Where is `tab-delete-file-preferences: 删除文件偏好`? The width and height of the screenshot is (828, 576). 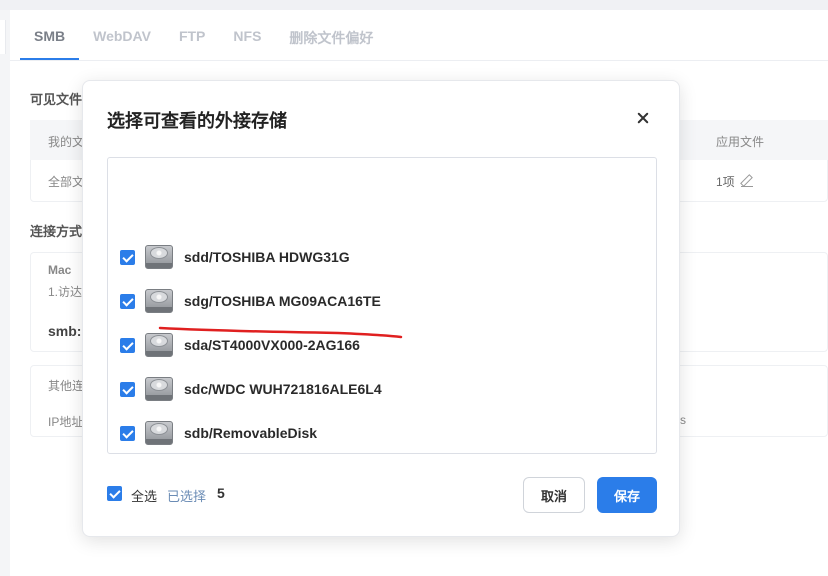 tab-delete-file-preferences: 删除文件偏好 is located at coordinates (331, 40).